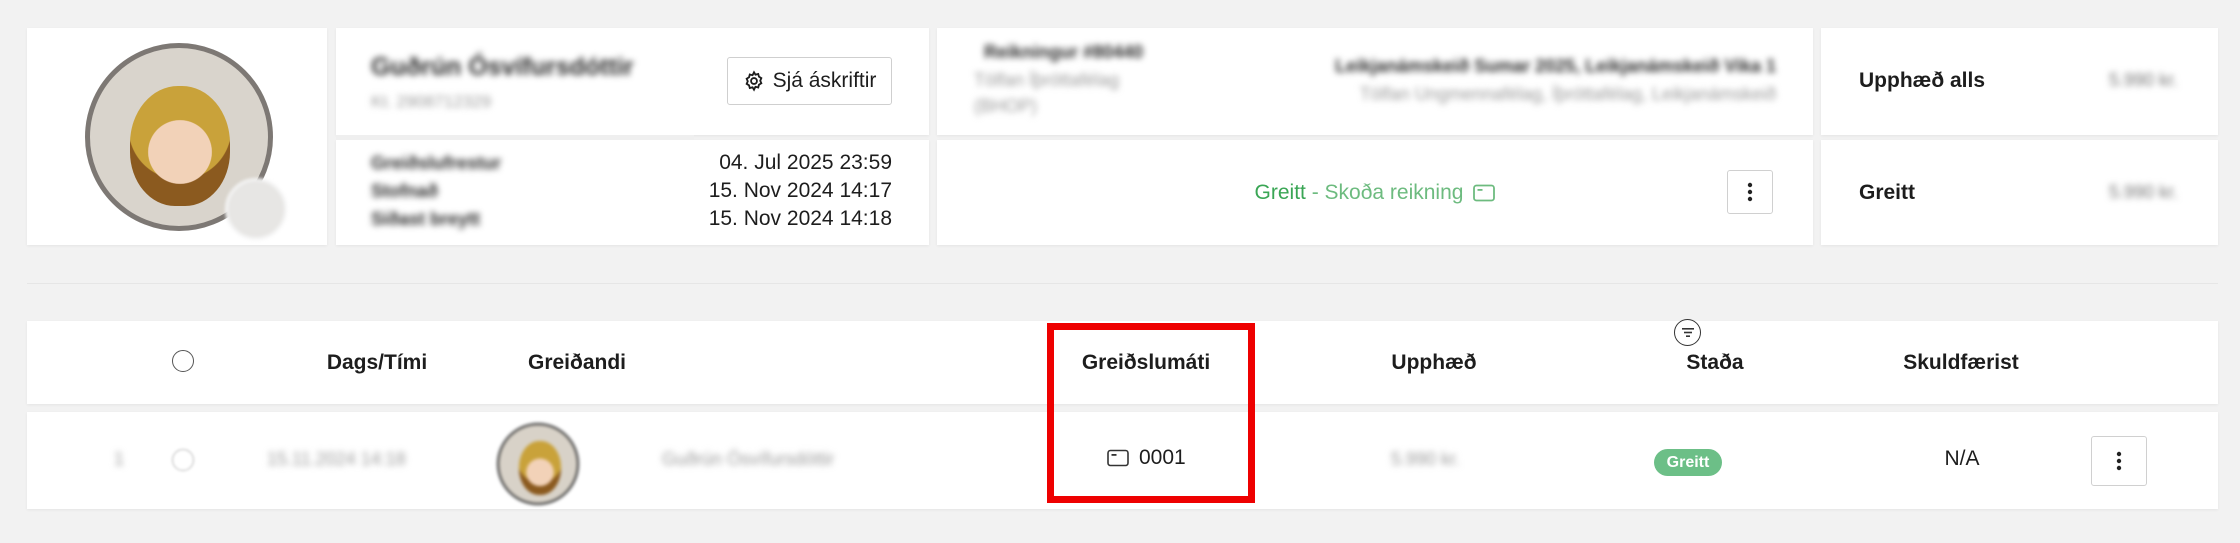 This screenshot has height=543, width=2240. Describe the element at coordinates (2143, 192) in the screenshot. I see `paid-value: 5.990 kr.` at that location.